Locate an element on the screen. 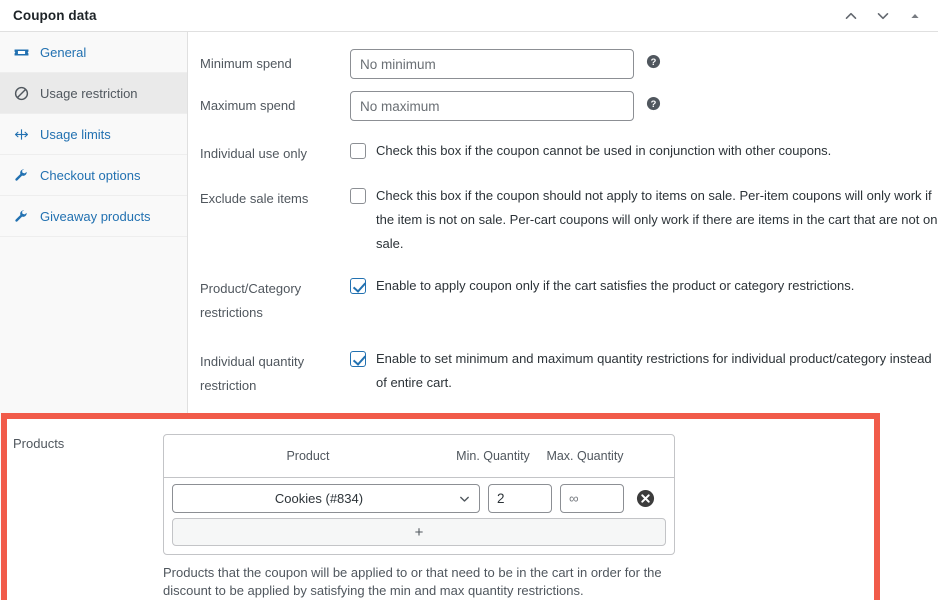 This screenshot has height=600, width=938. sidebar-item-label: General is located at coordinates (63, 52).